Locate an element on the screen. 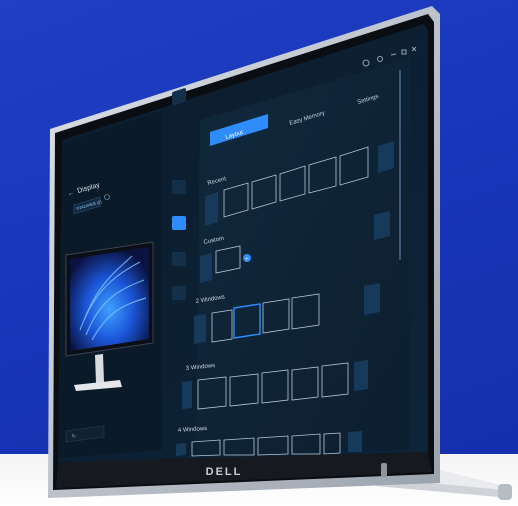 The width and height of the screenshot is (518, 506). plus-glyph: + is located at coordinates (247, 260).